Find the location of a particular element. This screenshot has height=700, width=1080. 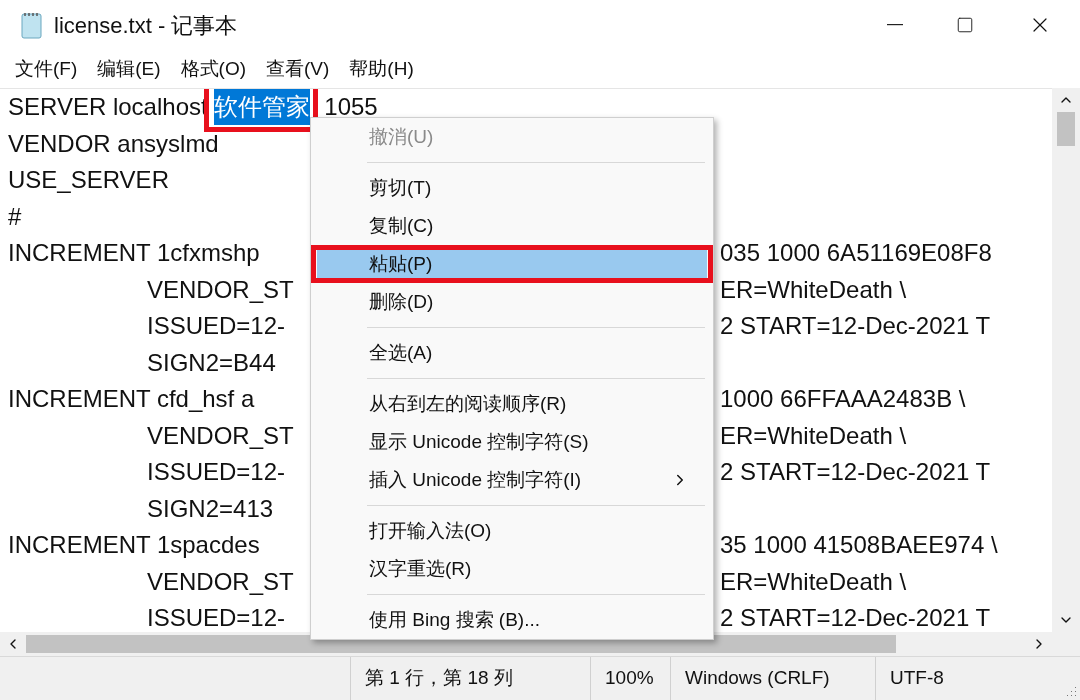

menu-bar-item: 文件(F) is located at coordinates (46, 69).